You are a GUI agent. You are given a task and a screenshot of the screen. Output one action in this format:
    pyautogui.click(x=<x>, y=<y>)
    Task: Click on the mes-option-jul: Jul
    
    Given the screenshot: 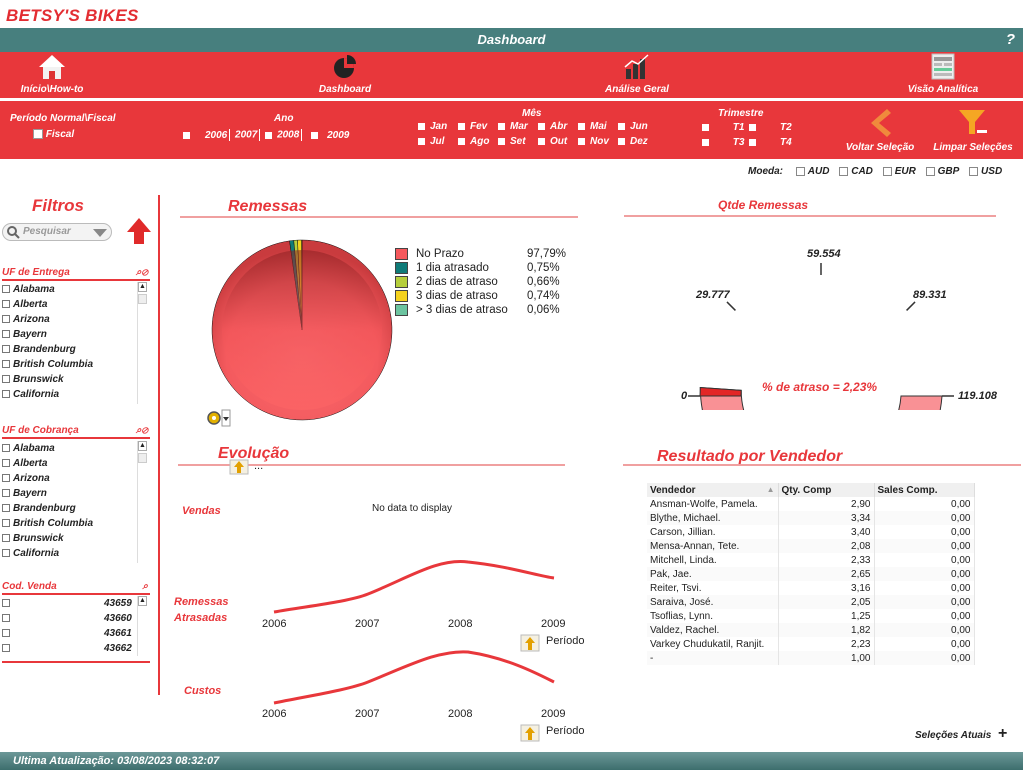 What is the action you would take?
    pyautogui.click(x=438, y=141)
    